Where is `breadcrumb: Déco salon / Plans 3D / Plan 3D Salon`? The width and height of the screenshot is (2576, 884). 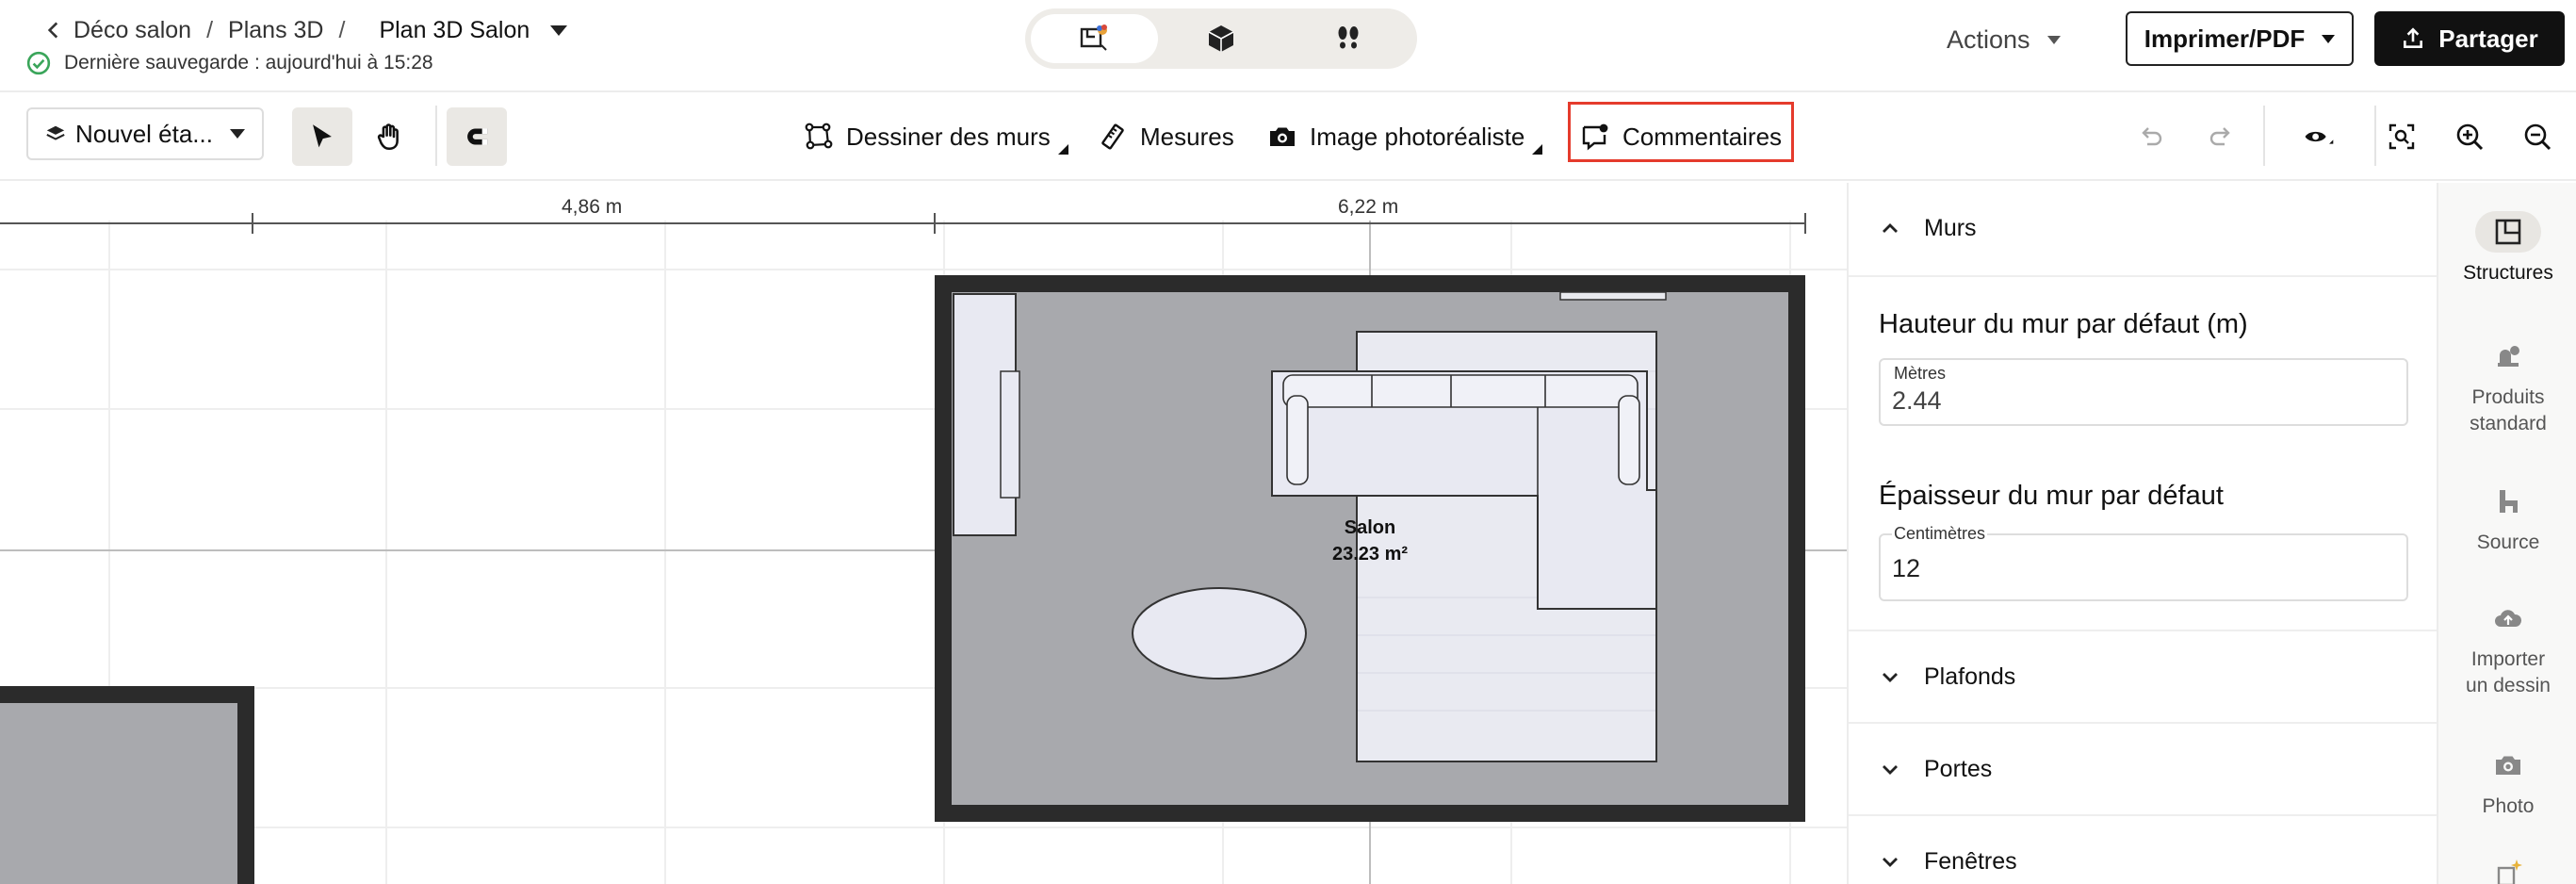
breadcrumb: Déco salon / Plans 3D / Plan 3D Salon is located at coordinates (304, 30).